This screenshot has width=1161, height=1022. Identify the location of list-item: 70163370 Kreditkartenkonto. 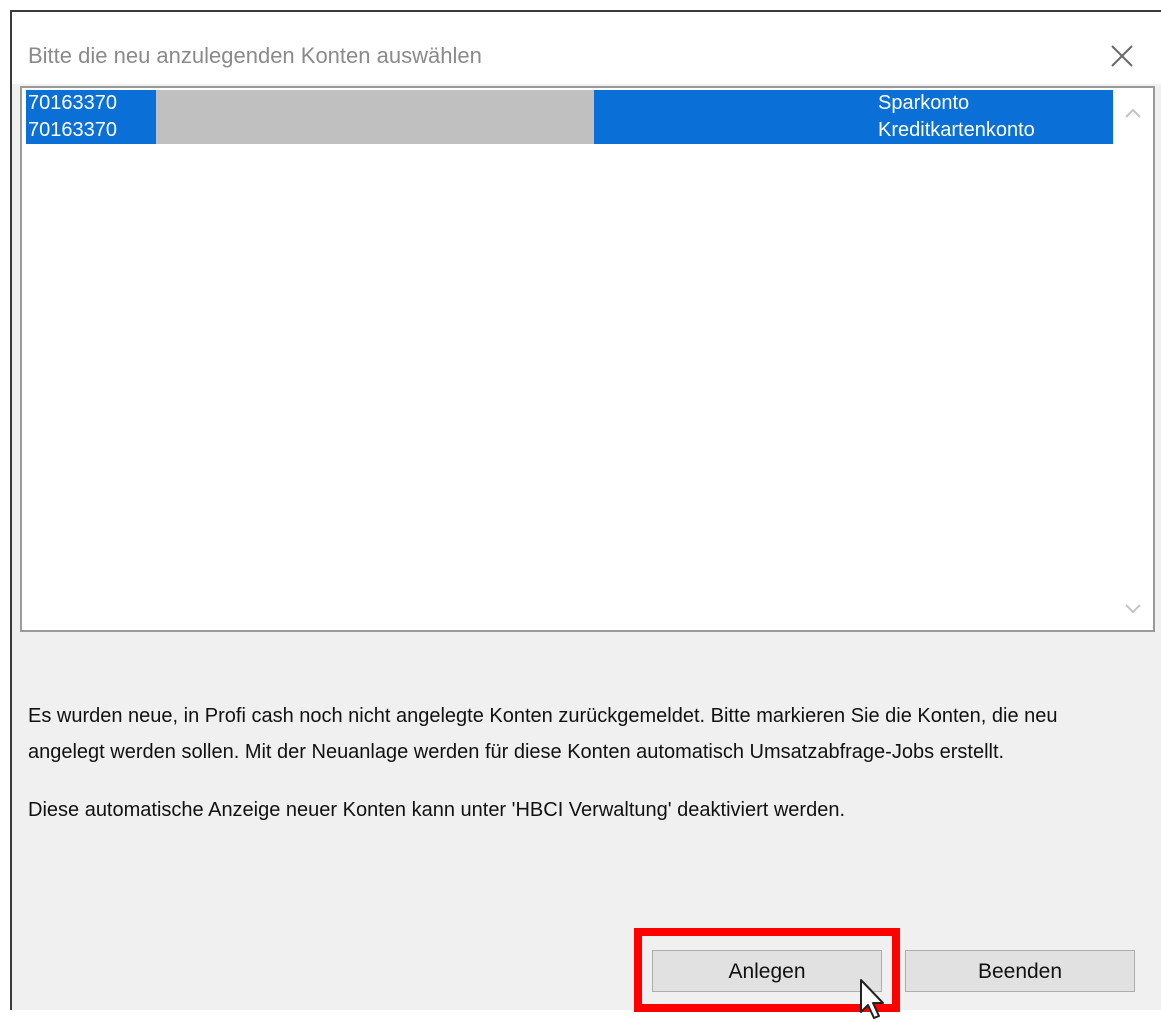
(569, 130).